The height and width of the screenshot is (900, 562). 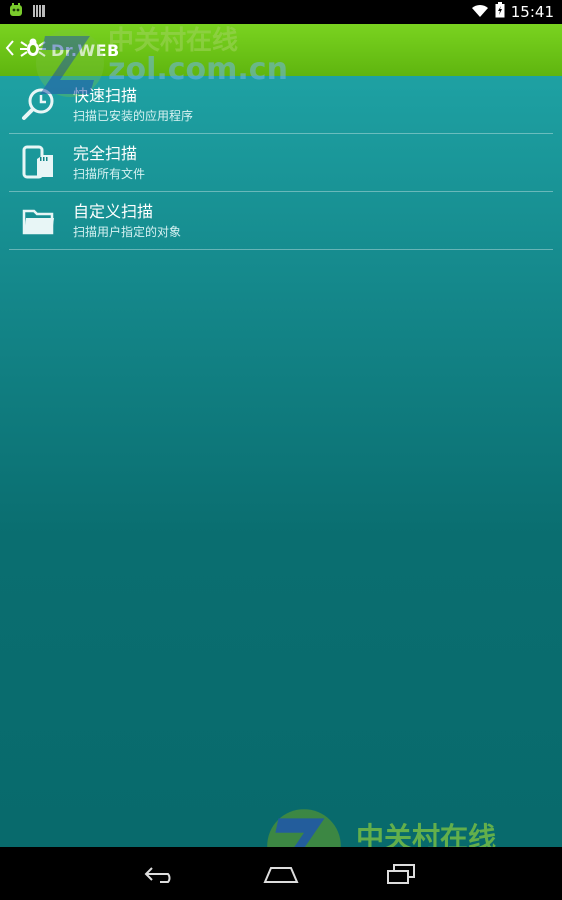 I want to click on menu-item-subtitle: 扫描用户指定的对象, so click(x=127, y=231).